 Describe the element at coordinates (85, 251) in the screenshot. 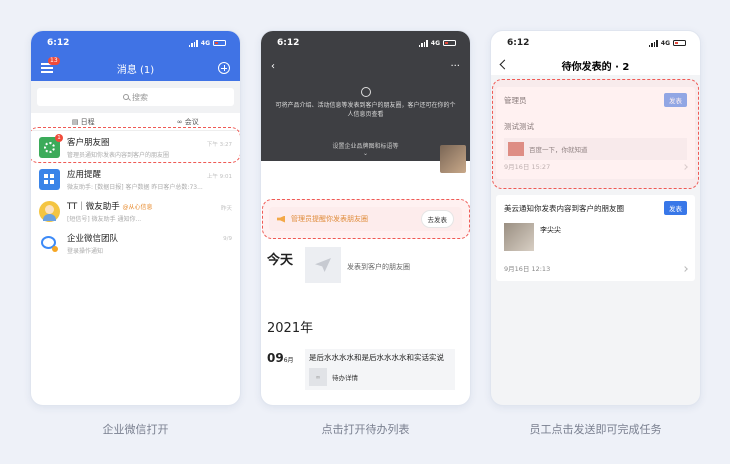

I see `chat-preview: 登录操作通知` at that location.